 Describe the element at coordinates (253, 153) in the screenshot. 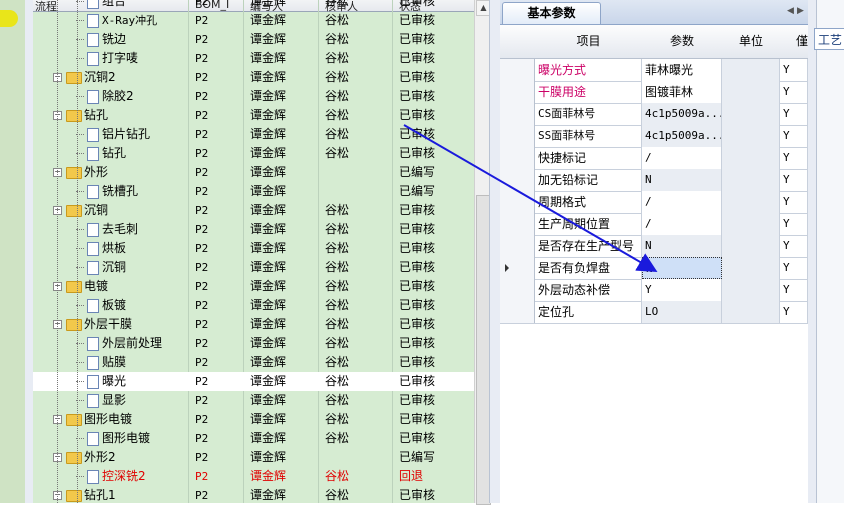

I see `tree-row: 钻孔 P2 谭金辉 谷松 已审核` at that location.